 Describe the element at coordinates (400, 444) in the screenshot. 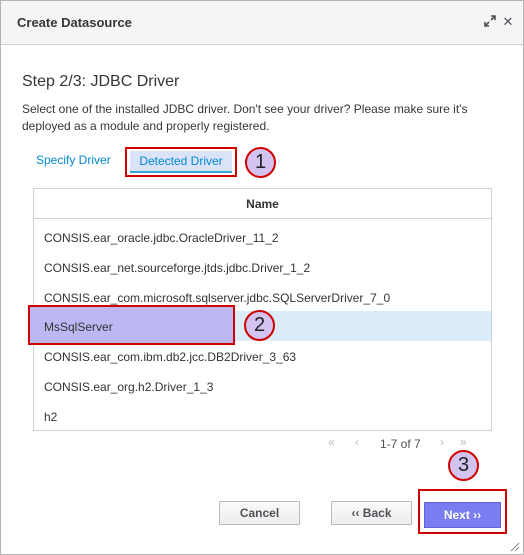

I see `pagination-text: 1-7 of 7` at that location.